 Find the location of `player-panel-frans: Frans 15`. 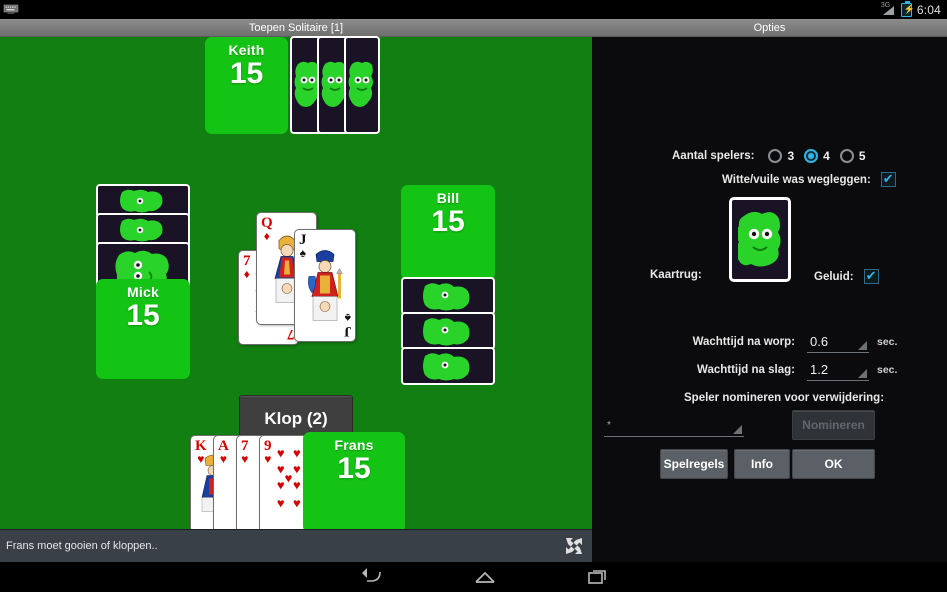

player-panel-frans: Frans 15 is located at coordinates (354, 482).